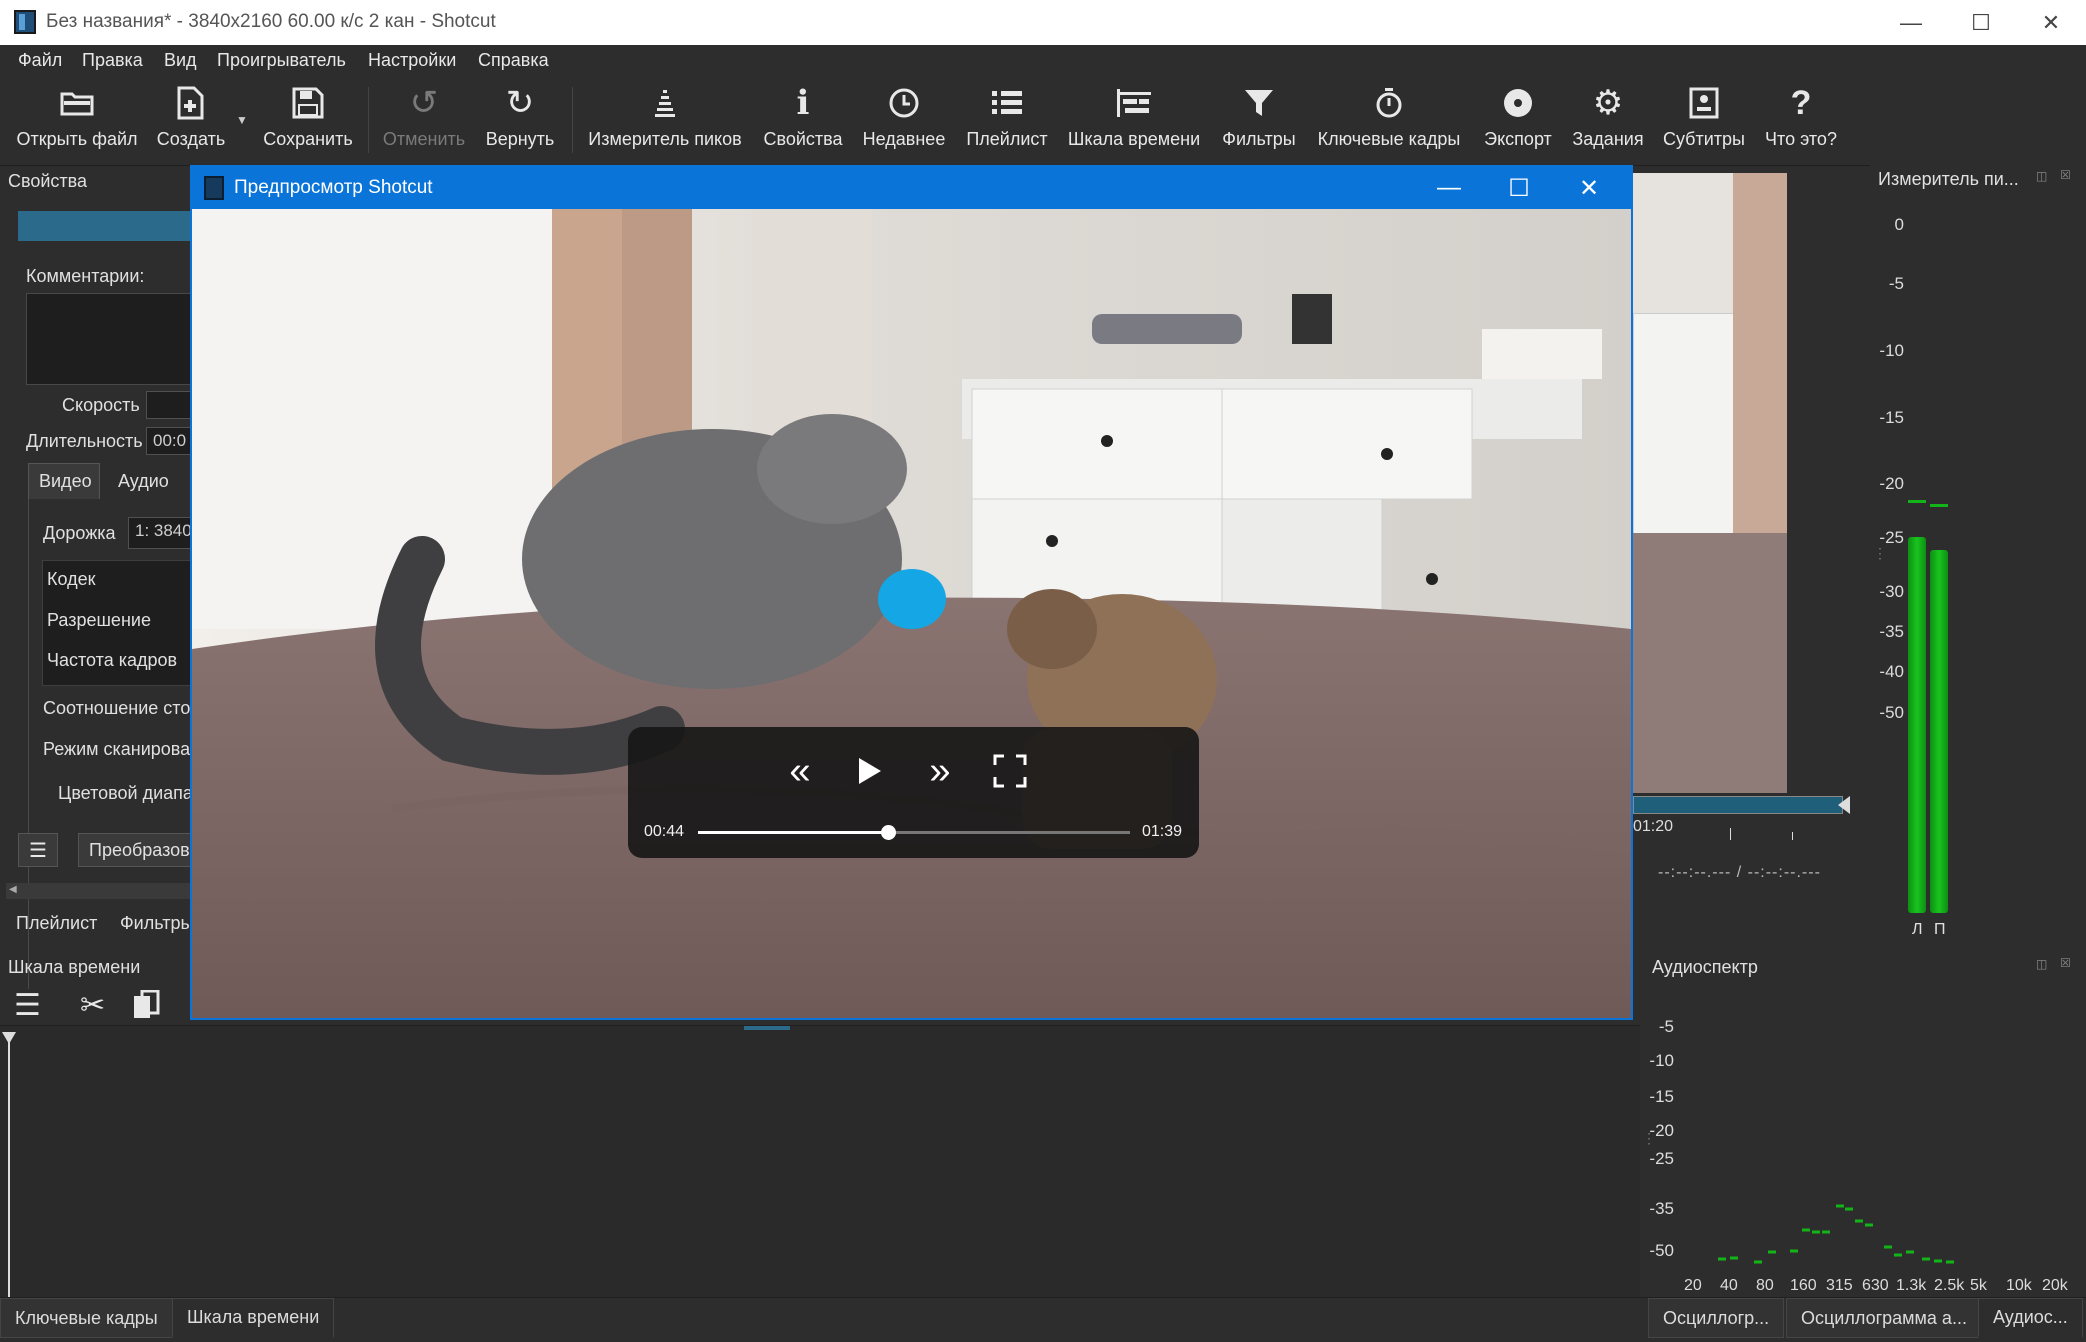 The height and width of the screenshot is (1342, 2086). I want to click on preview-maximize-button: ☐, so click(1519, 188).